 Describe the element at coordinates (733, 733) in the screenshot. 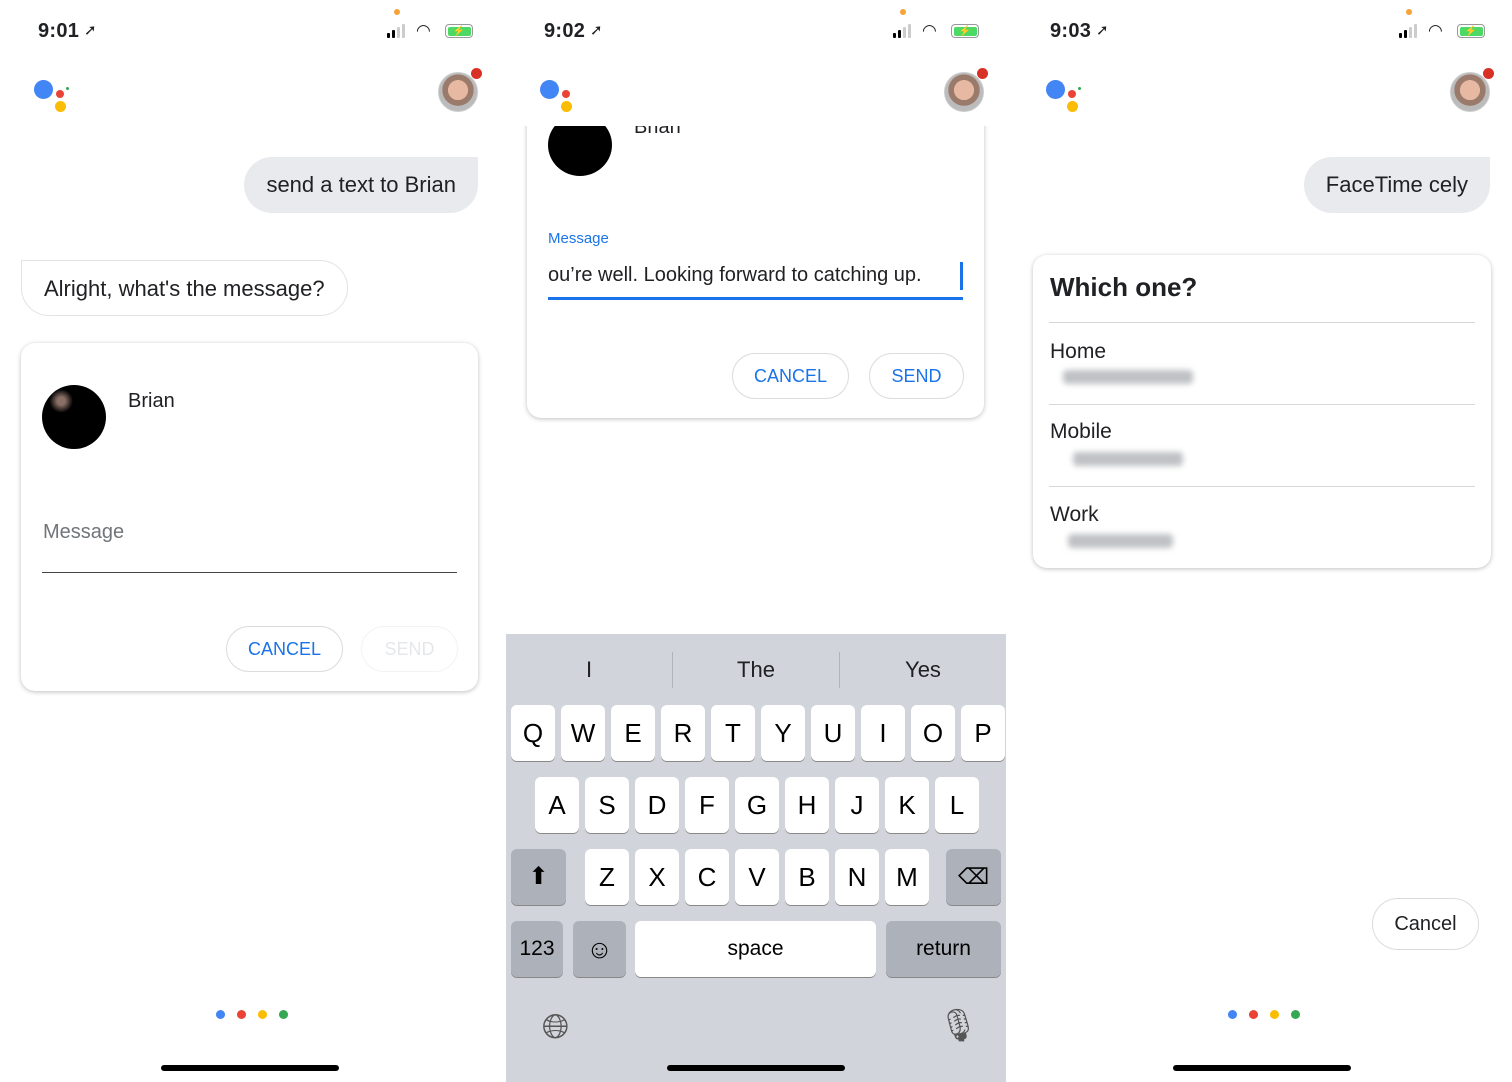

I see `key-t: T` at that location.